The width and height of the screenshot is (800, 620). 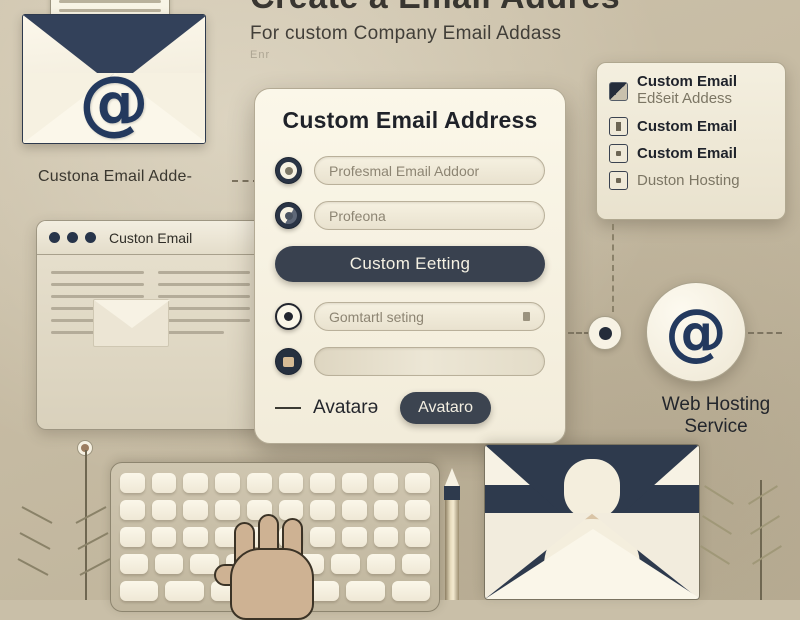 I want to click on panel-item-1: Custom Email, so click(x=691, y=126).